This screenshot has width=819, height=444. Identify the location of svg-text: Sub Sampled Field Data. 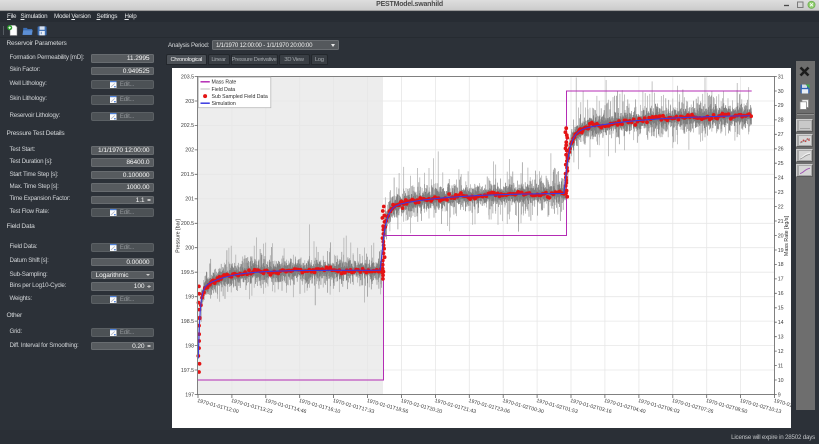
(240, 97).